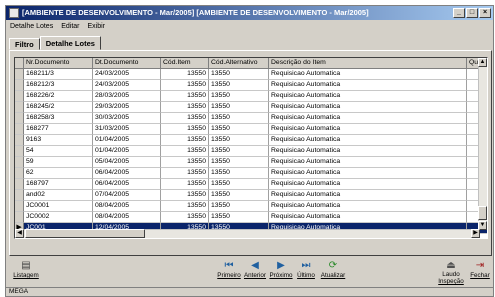 This screenshot has height=297, width=495. What do you see at coordinates (58, 195) in the screenshot?
I see `cell-nr-documento: and02` at bounding box center [58, 195].